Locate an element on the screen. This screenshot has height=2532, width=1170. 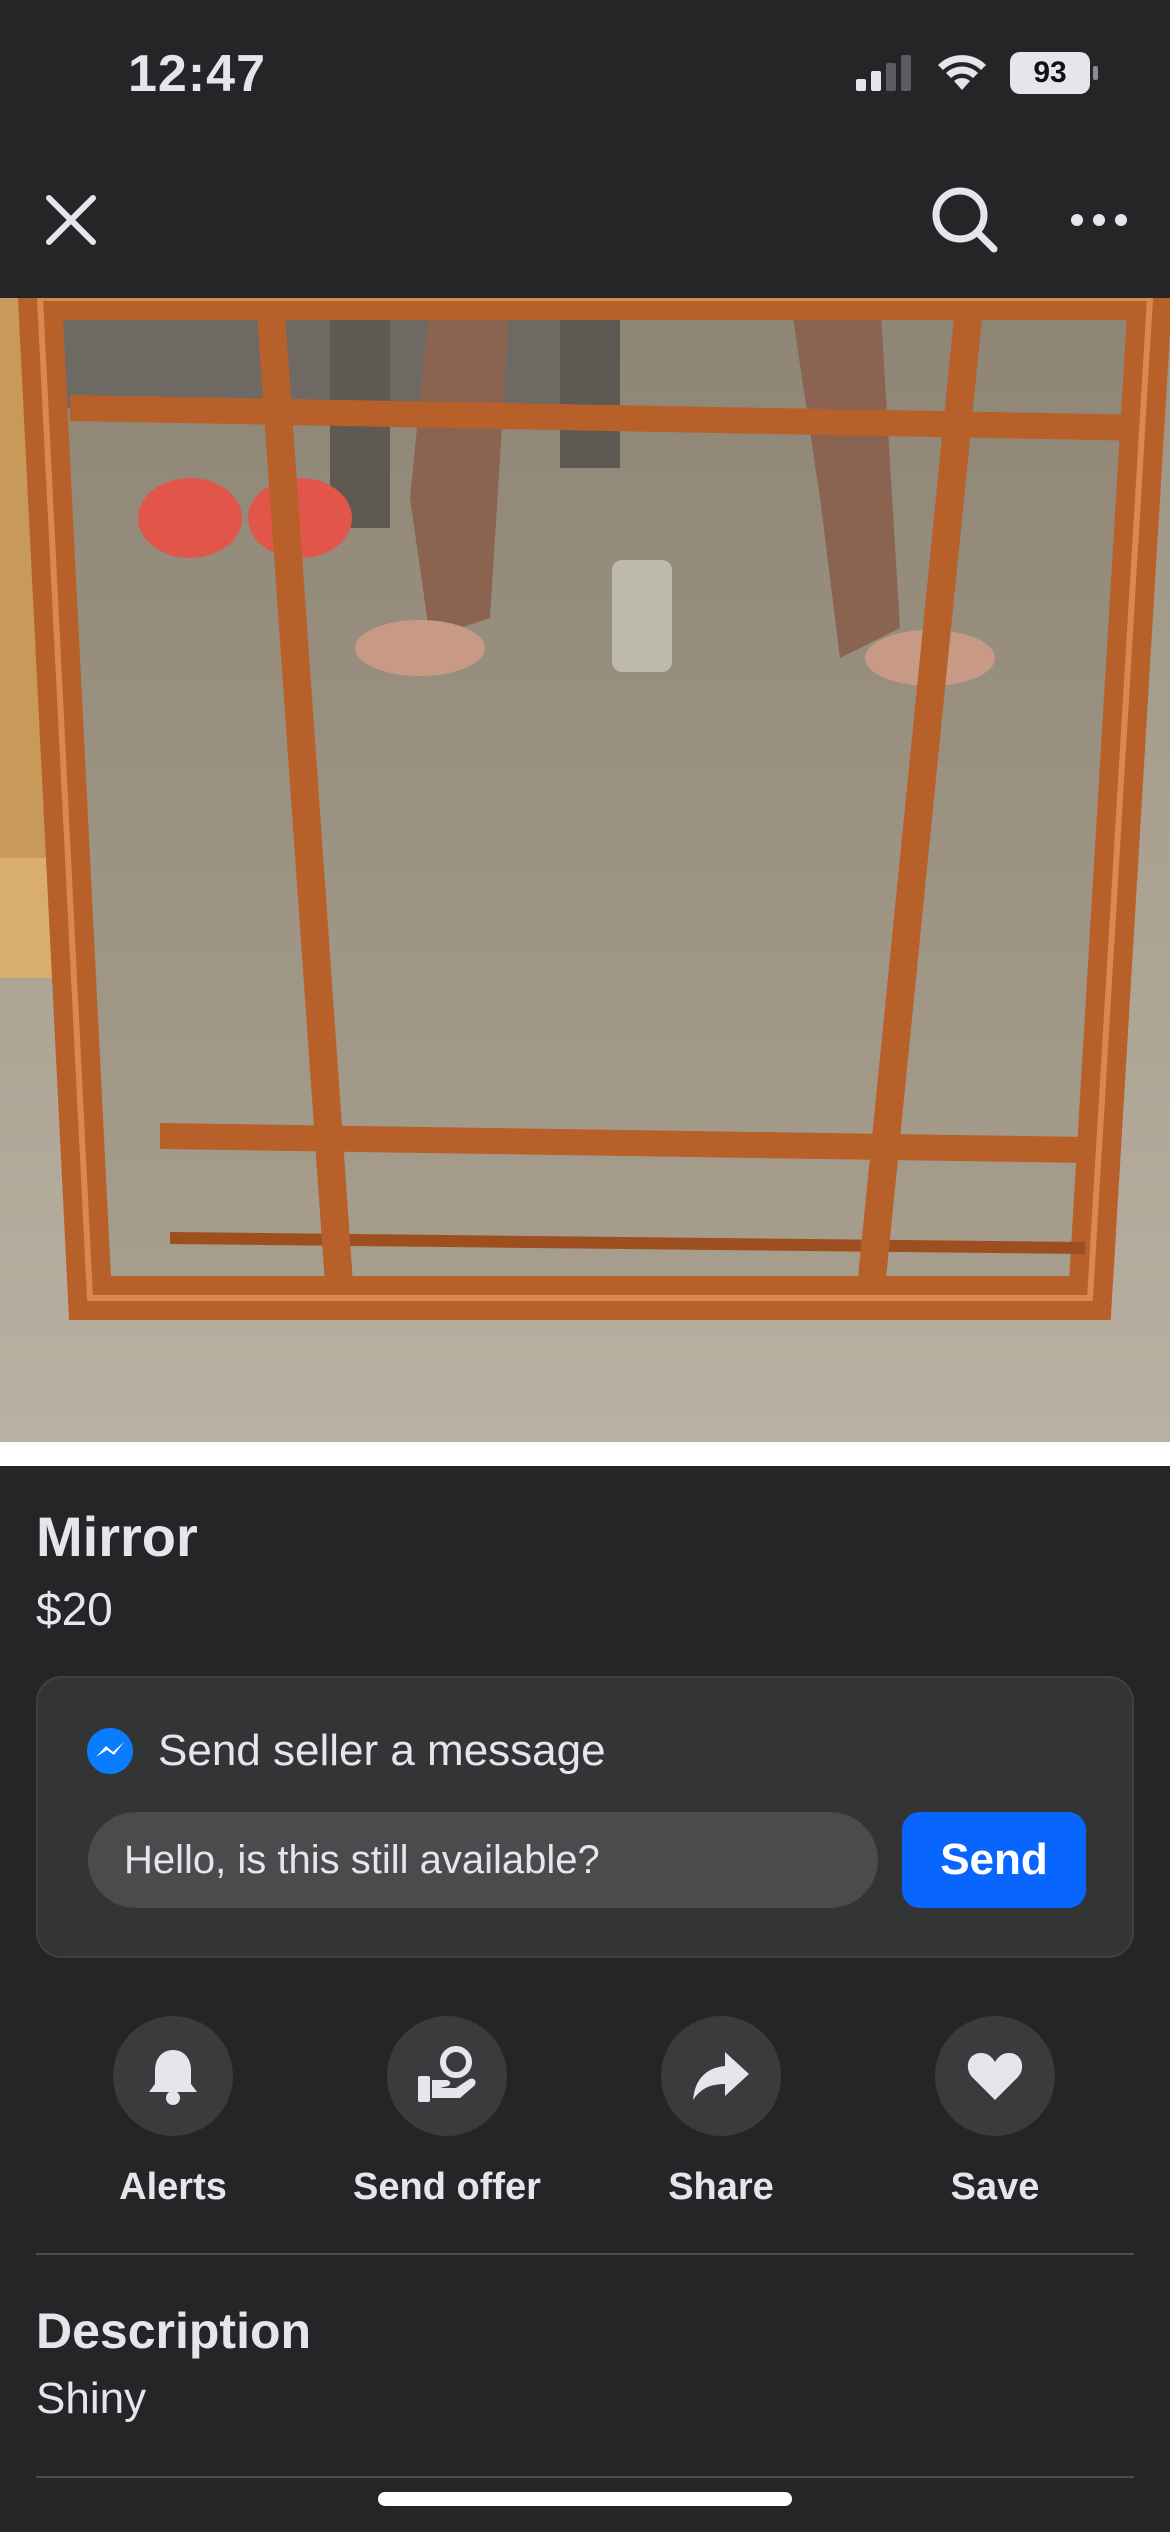
close-button is located at coordinates (71, 220).